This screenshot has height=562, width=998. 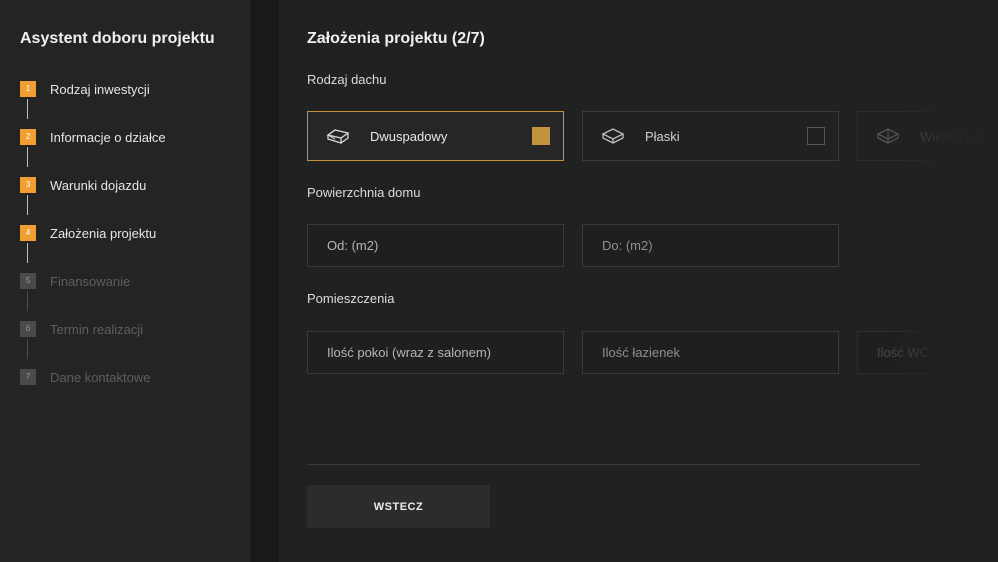 What do you see at coordinates (351, 298) in the screenshot?
I see `rooms-section-label: Pomieszczenia` at bounding box center [351, 298].